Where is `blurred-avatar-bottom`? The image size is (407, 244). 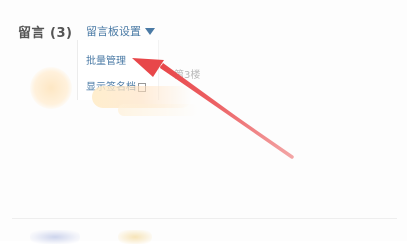
blurred-avatar-bottom is located at coordinates (55, 237).